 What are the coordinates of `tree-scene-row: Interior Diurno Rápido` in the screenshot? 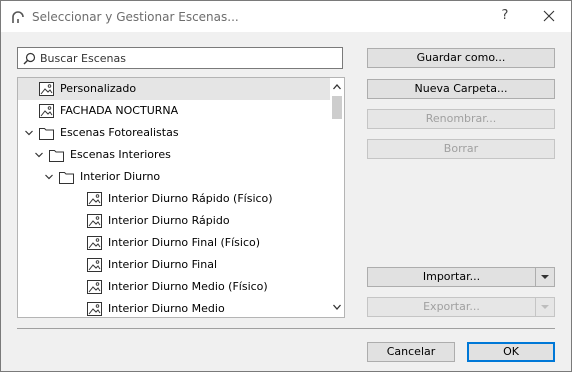 It's located at (174, 221).